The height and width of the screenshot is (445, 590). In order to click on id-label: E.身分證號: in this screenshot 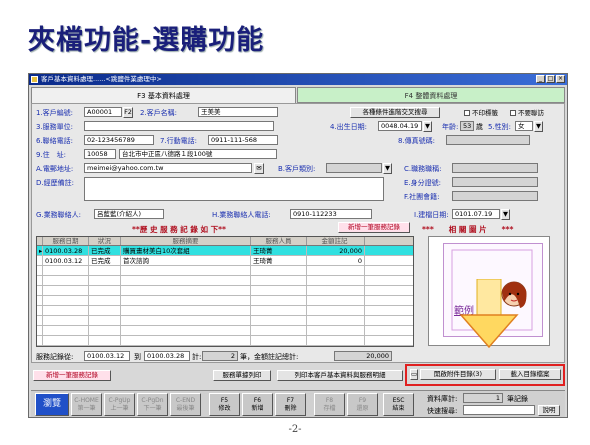, I will do `click(423, 183)`.